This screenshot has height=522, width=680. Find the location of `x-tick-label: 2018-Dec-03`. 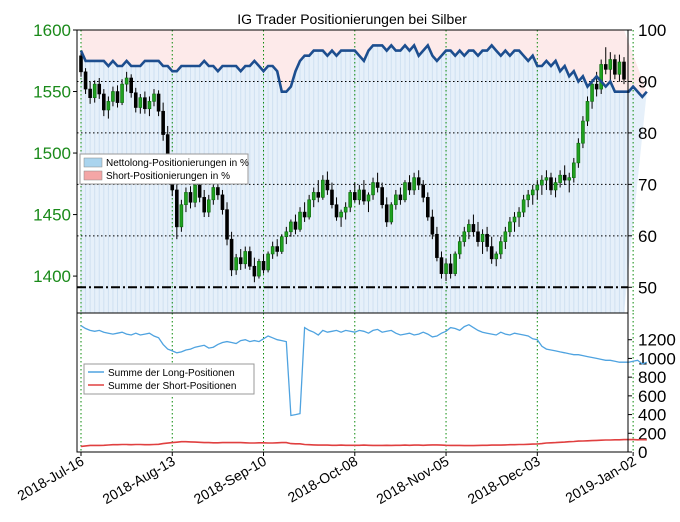

x-tick-label: 2018-Dec-03 is located at coordinates (504, 480).